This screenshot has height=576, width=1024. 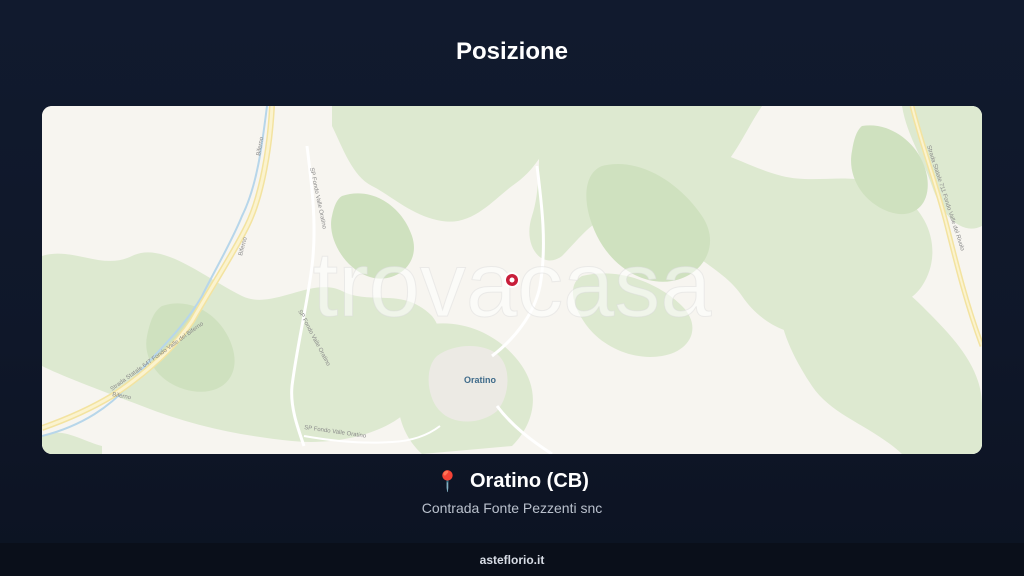 What do you see at coordinates (529, 481) in the screenshot?
I see `place-name: Oratino (CB)` at bounding box center [529, 481].